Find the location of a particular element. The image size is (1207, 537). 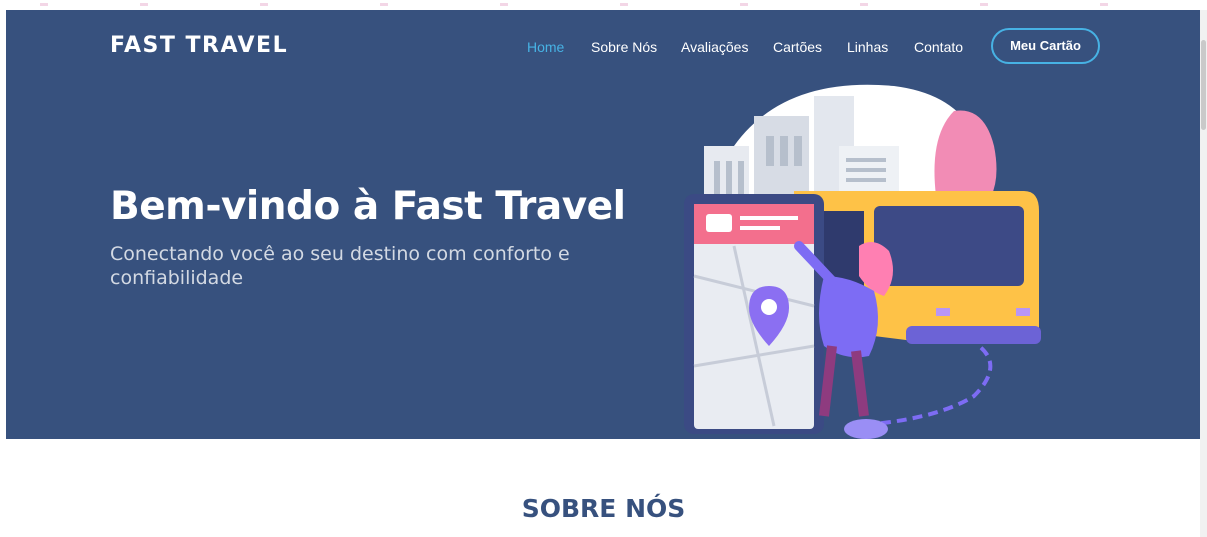

meu-cartao-button: Meu Cartão is located at coordinates (1045, 46).